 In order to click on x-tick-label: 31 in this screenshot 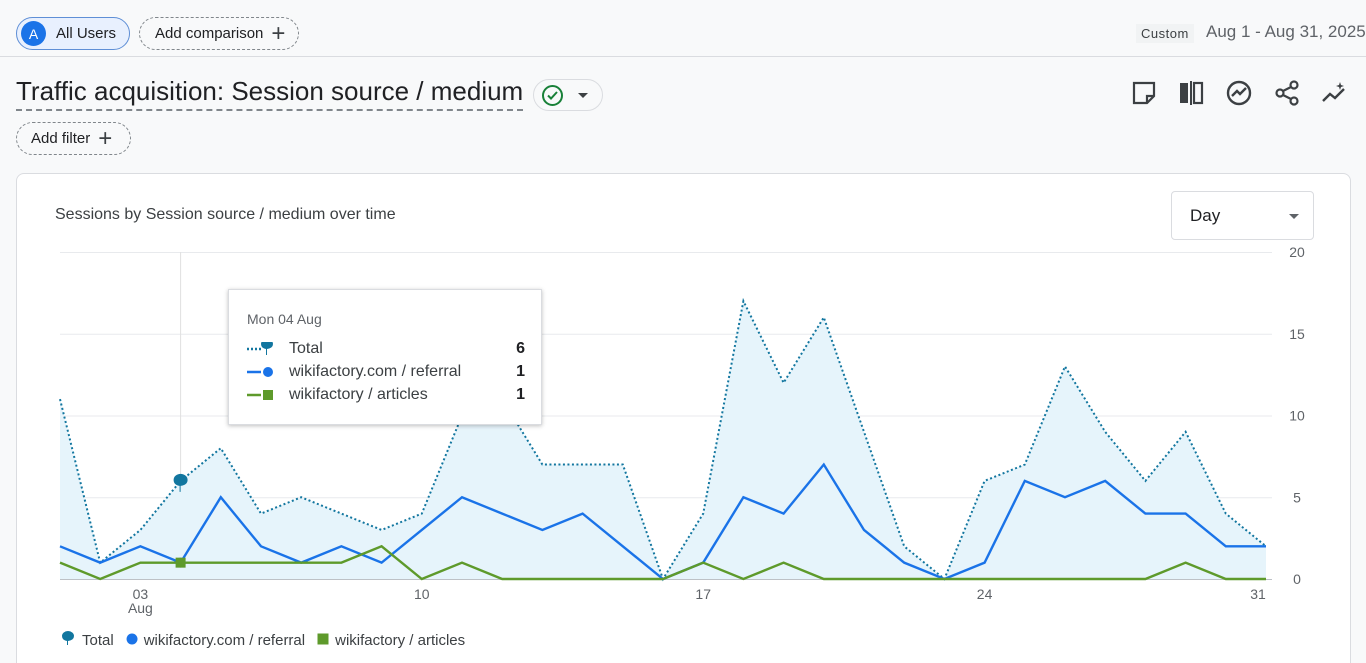, I will do `click(1258, 594)`.